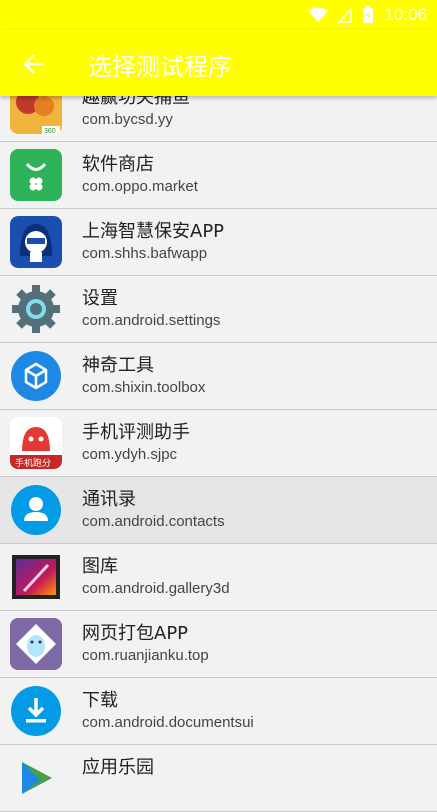  What do you see at coordinates (36, 443) in the screenshot?
I see `phone-benchmark-icon: 手机跑分` at bounding box center [36, 443].